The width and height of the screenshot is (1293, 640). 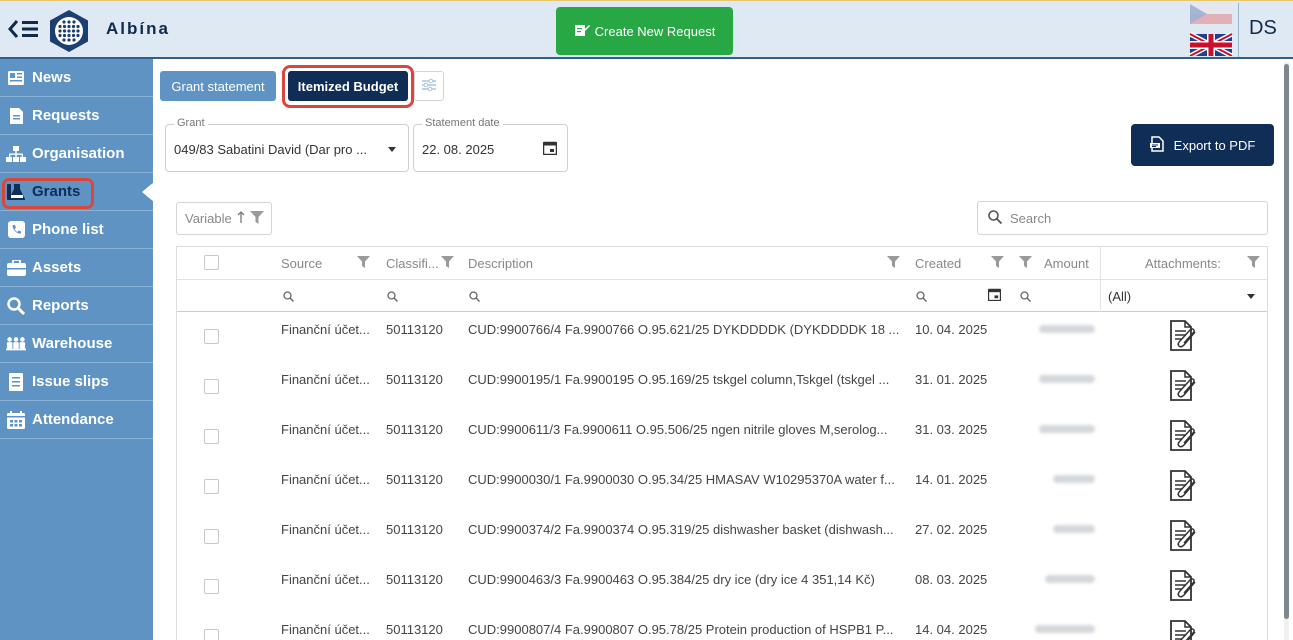 I want to click on statement-date-label: Statement date, so click(x=462, y=123).